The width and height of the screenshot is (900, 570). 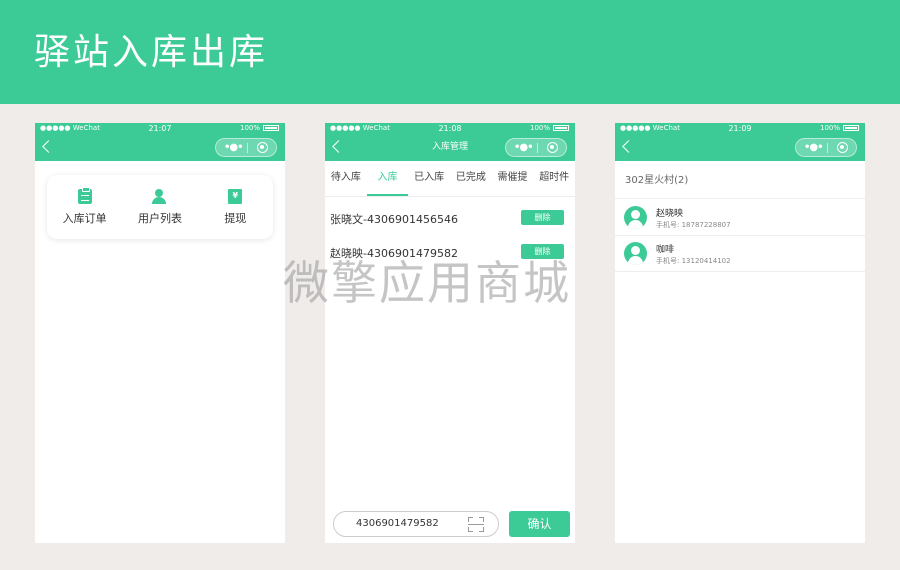 What do you see at coordinates (554, 178) in the screenshot?
I see `tab-overdue: 超时件` at bounding box center [554, 178].